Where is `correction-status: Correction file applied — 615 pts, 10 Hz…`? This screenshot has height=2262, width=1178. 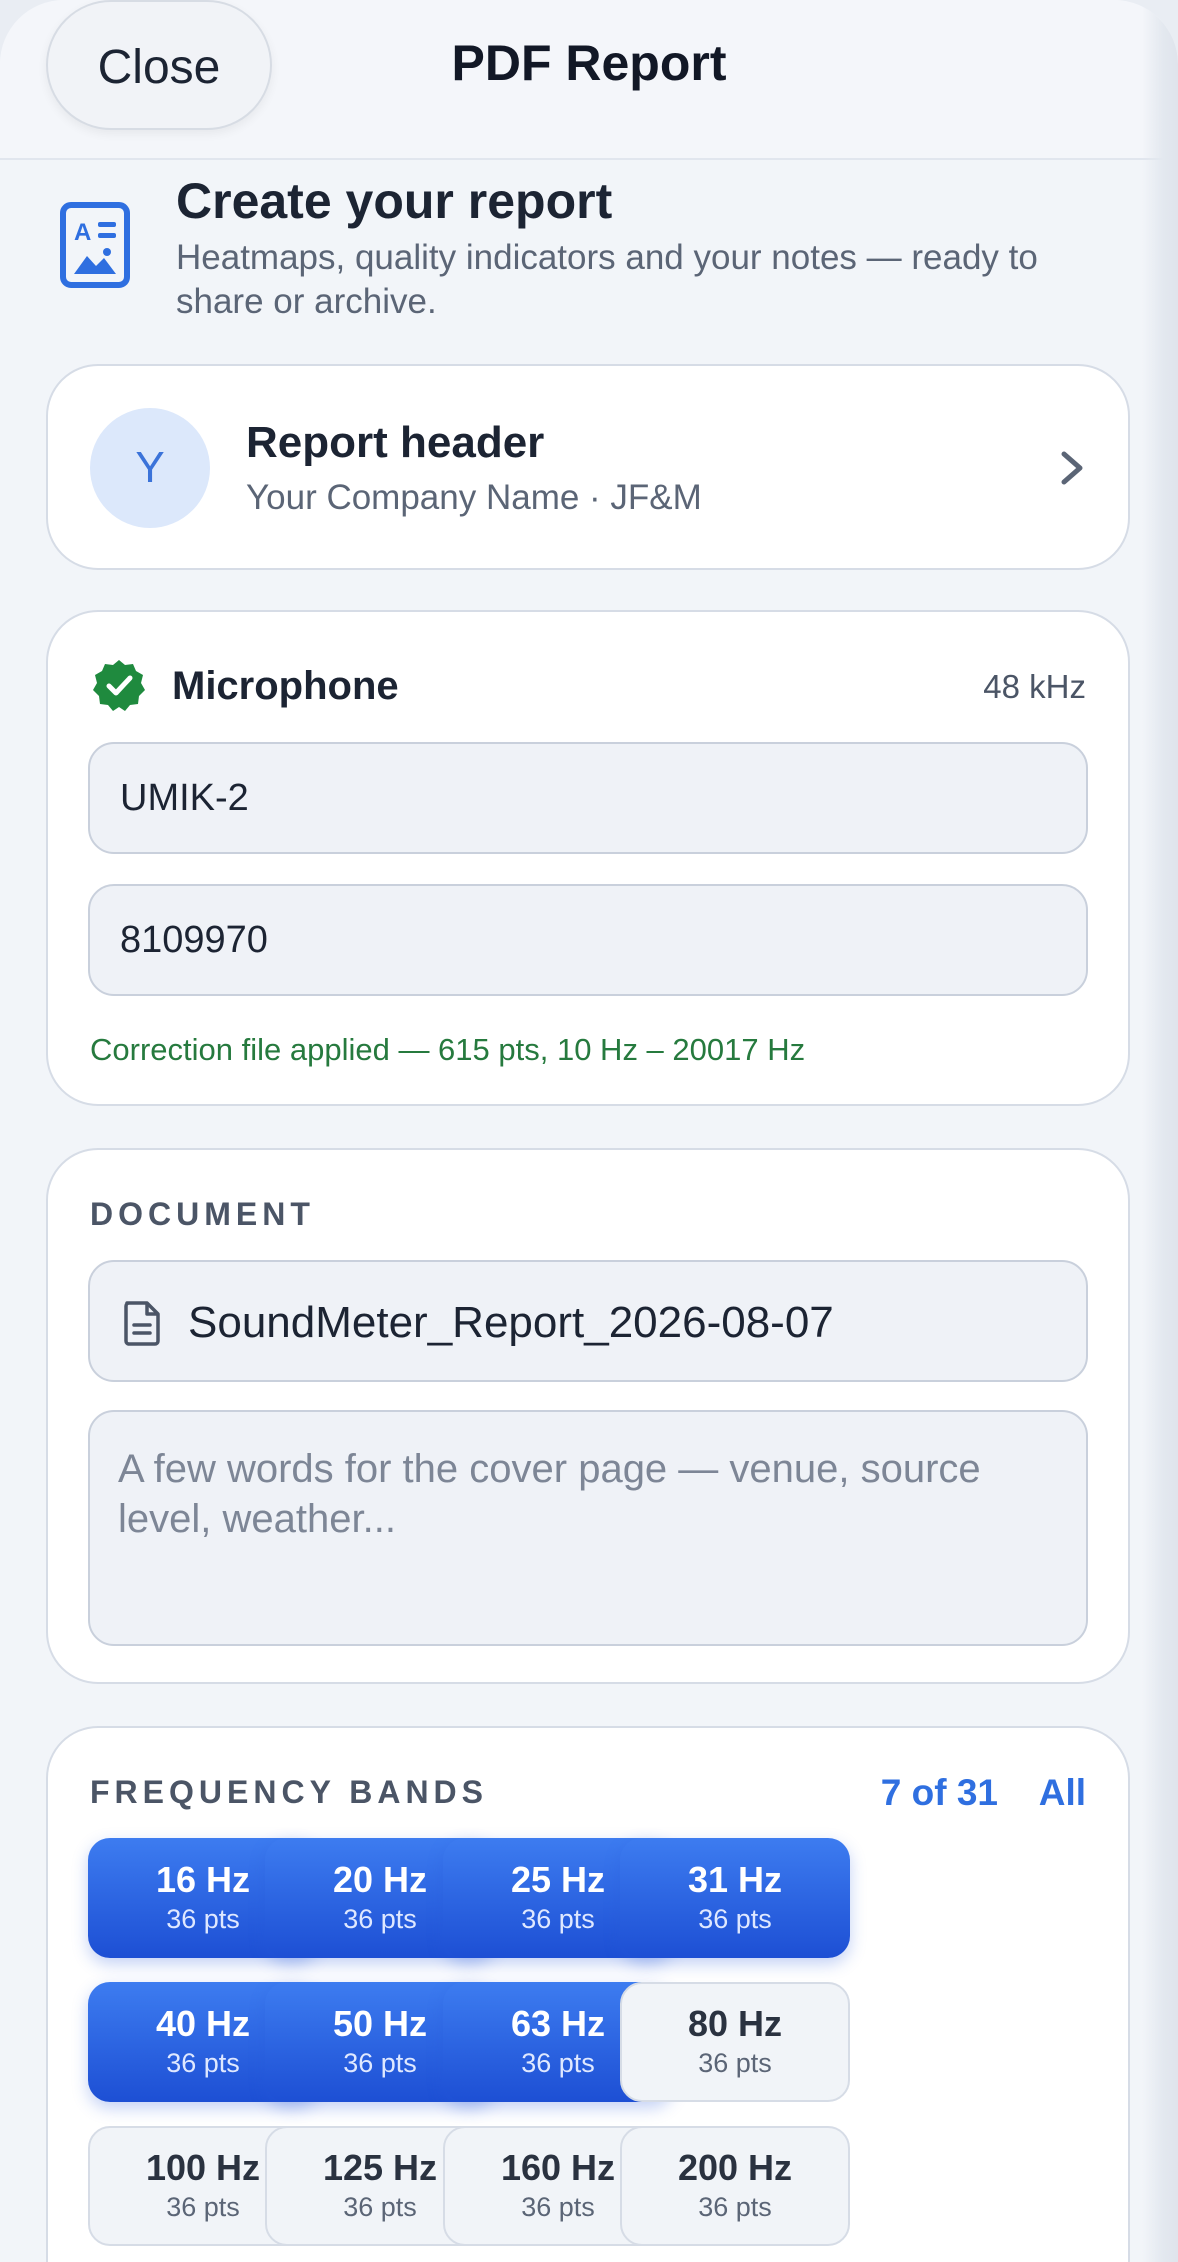 correction-status: Correction file applied — 615 pts, 10 Hz… is located at coordinates (448, 1049).